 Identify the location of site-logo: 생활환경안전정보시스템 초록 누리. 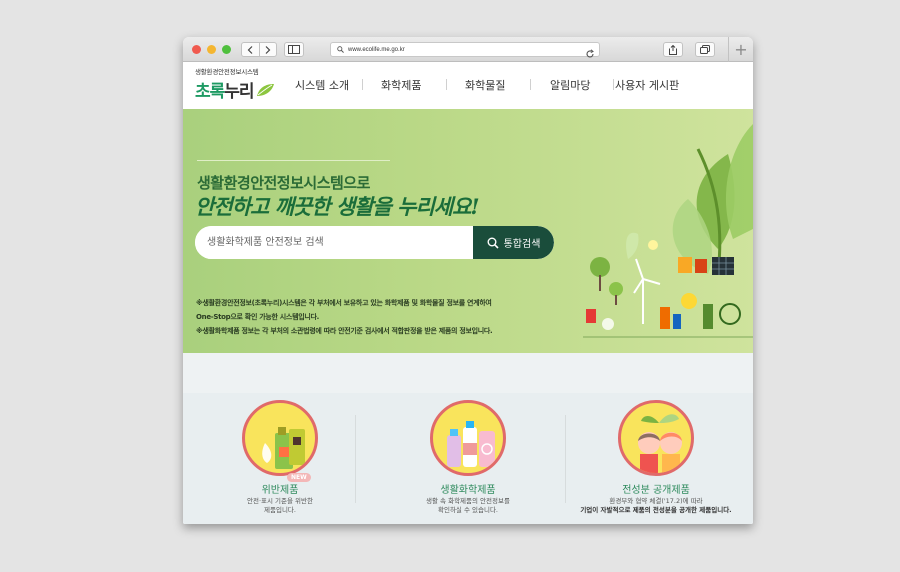
(235, 84).